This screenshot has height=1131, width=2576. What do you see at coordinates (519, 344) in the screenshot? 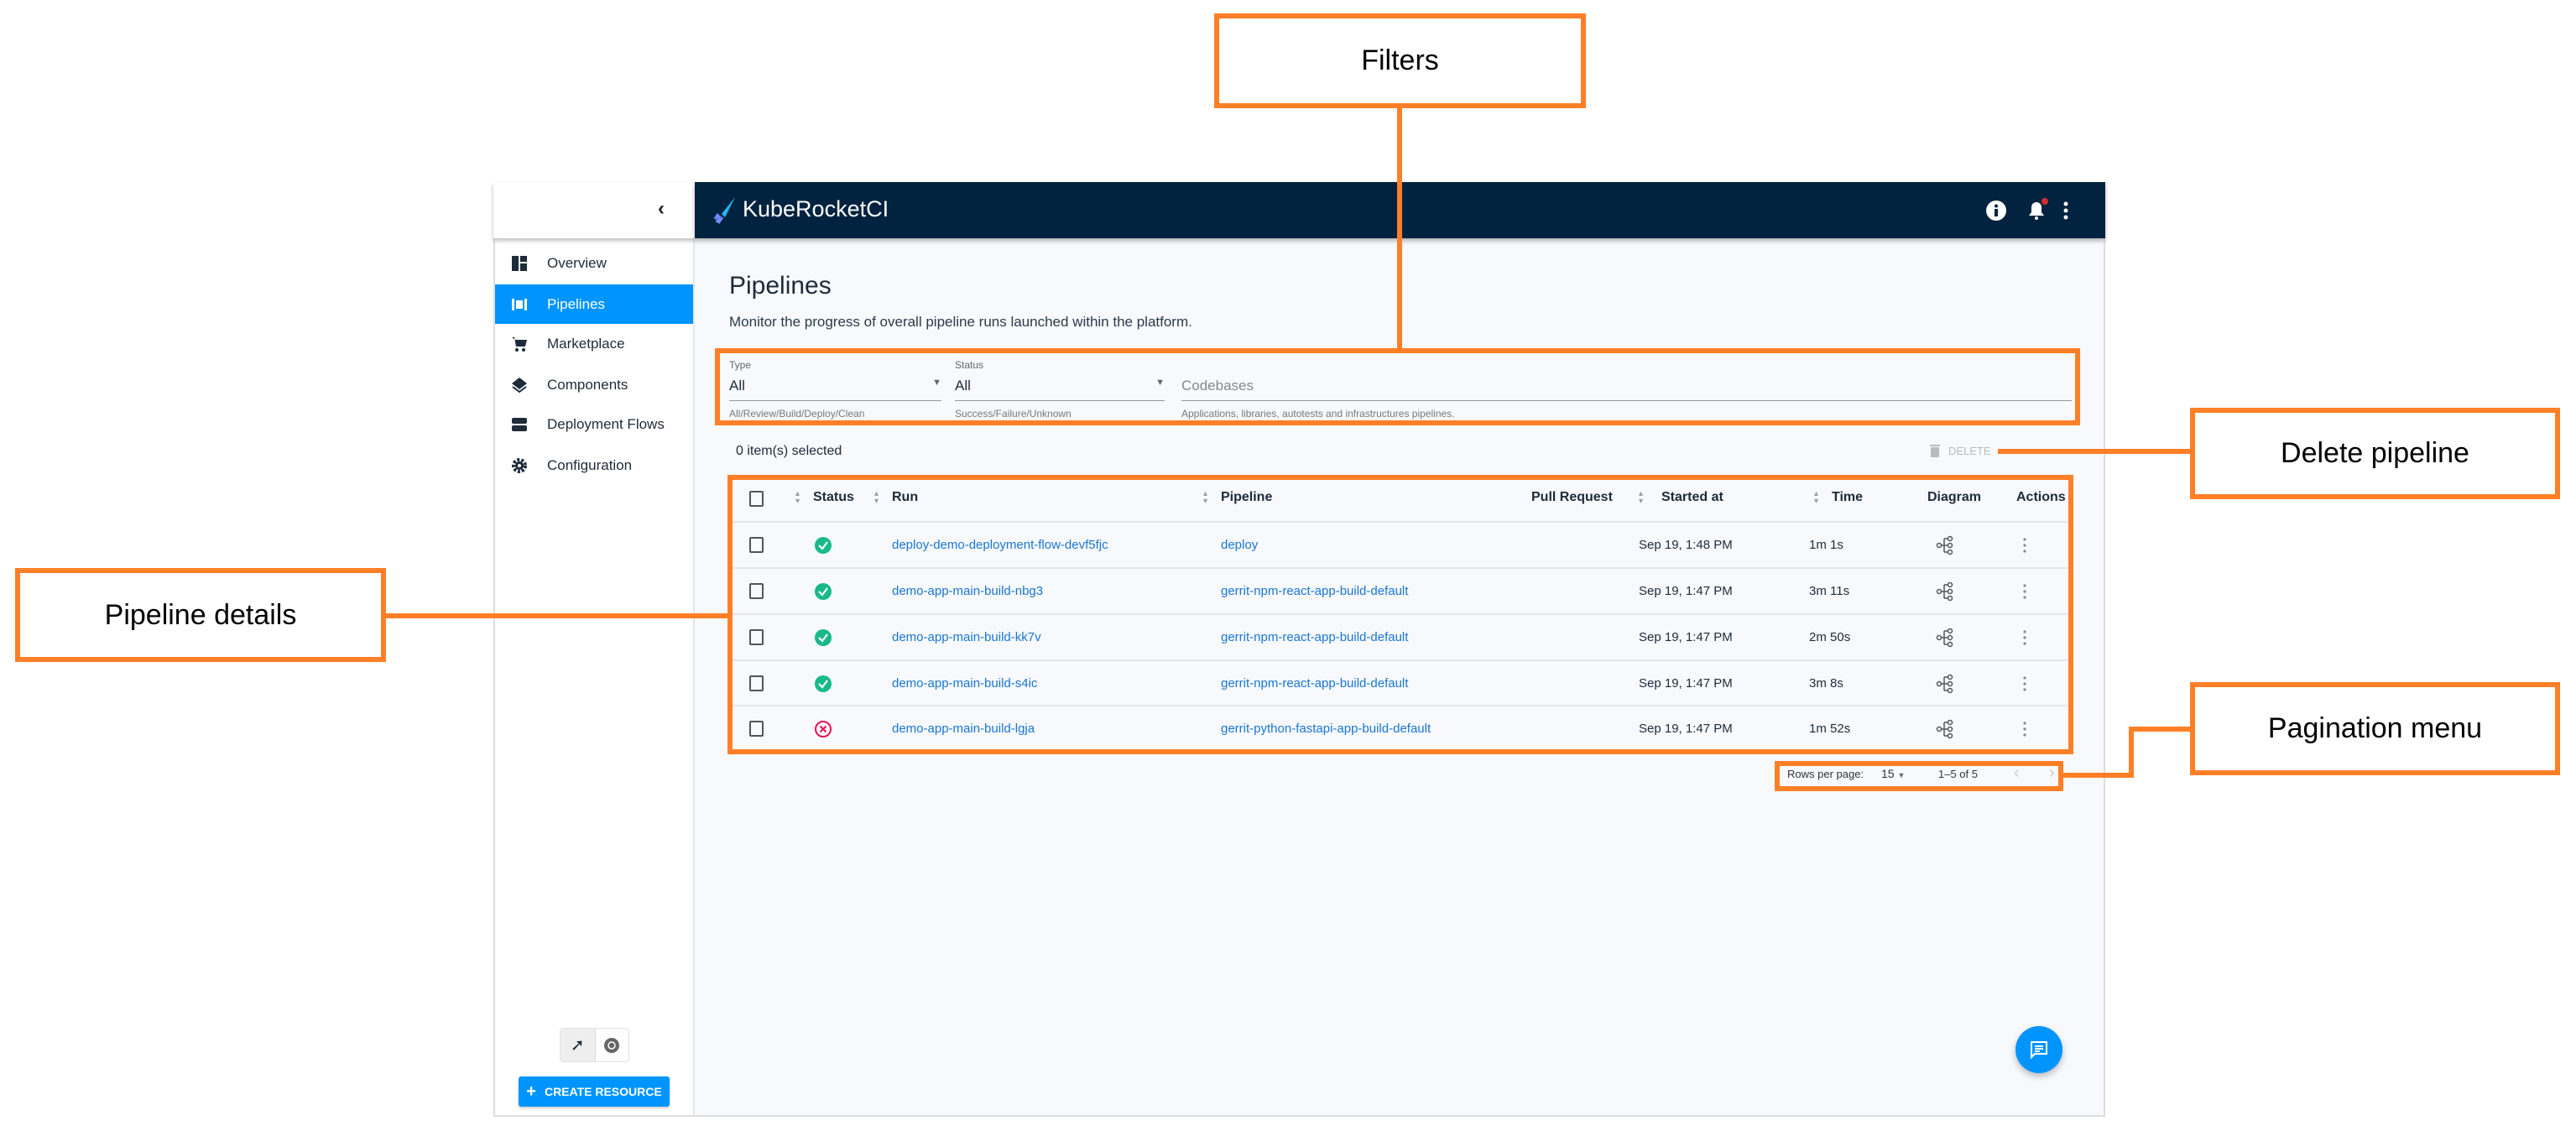
I see `cart-icon` at bounding box center [519, 344].